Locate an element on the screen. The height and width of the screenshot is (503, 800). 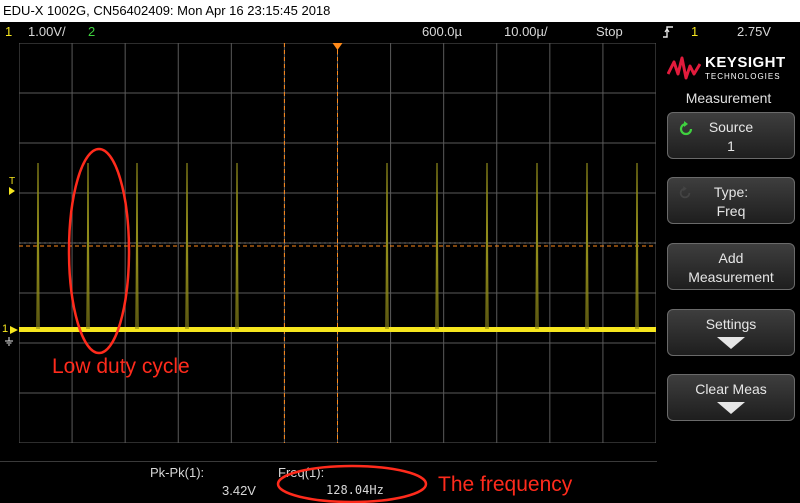
duty-cycle-annotation: Low duty cycle is located at coordinates (121, 366).